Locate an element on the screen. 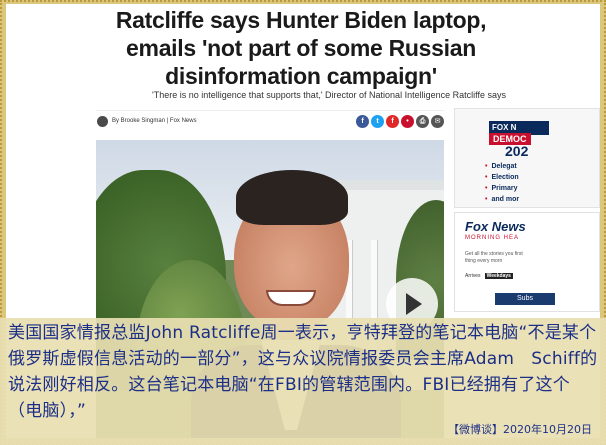  facebook-icon: f is located at coordinates (362, 121).